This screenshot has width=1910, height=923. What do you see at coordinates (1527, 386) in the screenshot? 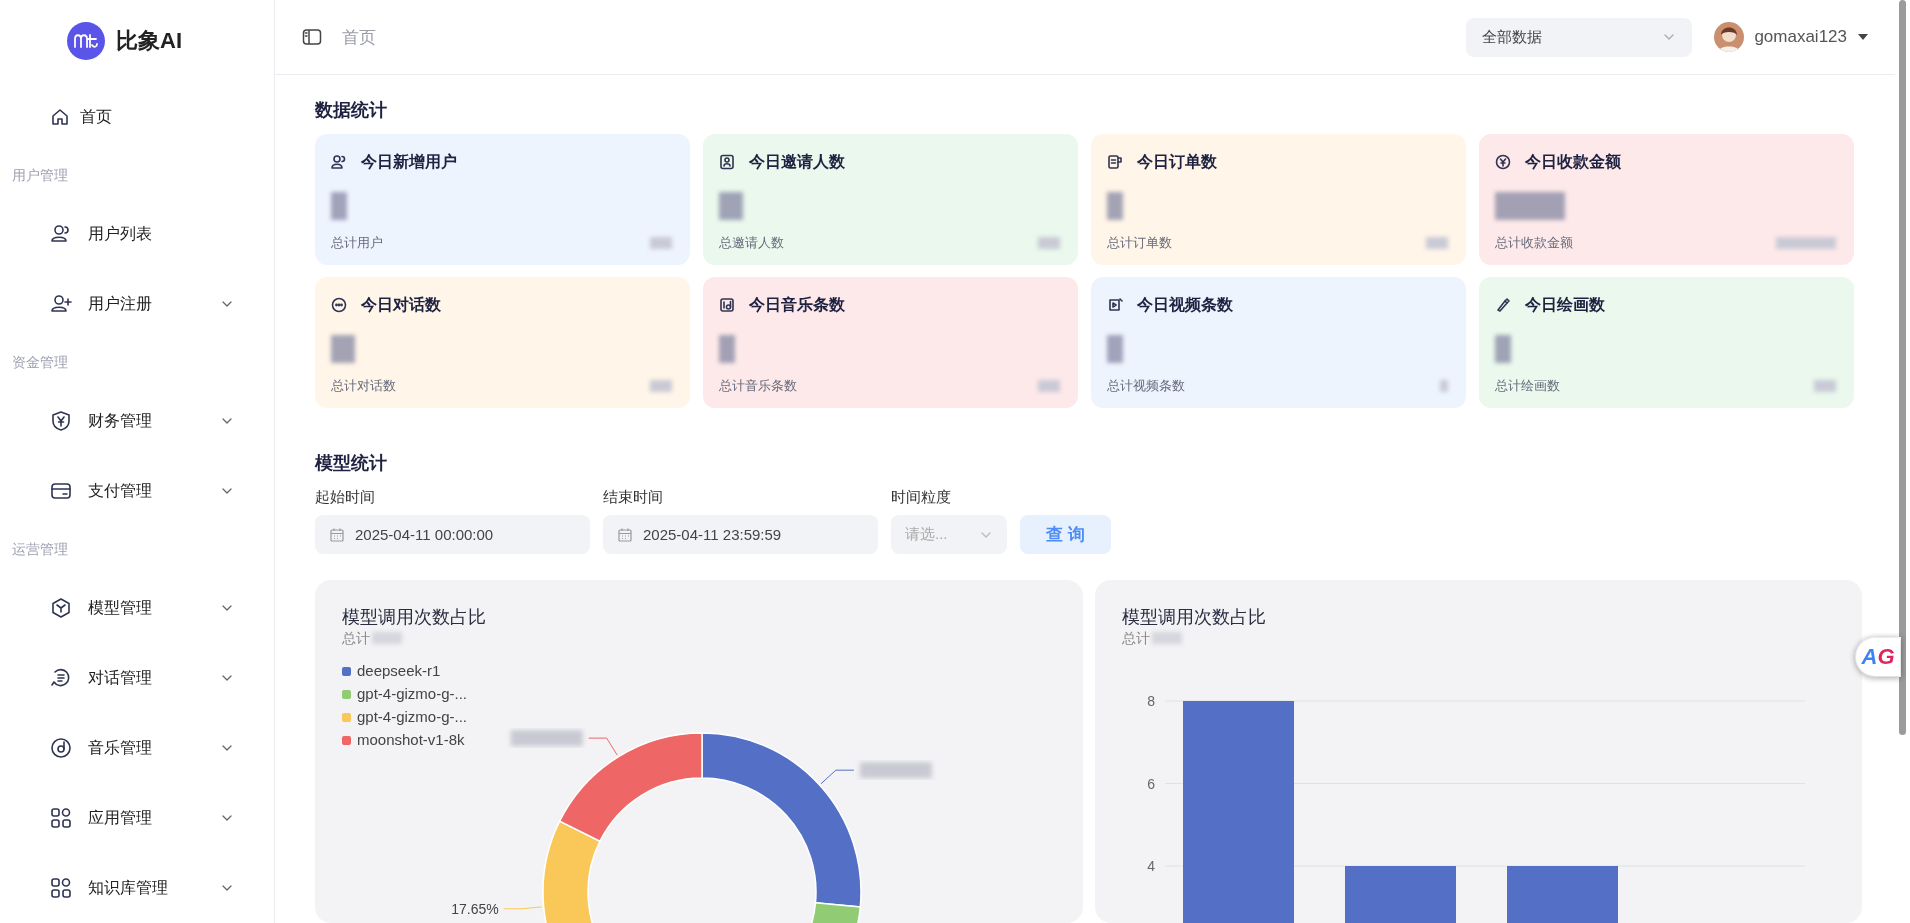
I see `total-label: 总计绘画数` at bounding box center [1527, 386].